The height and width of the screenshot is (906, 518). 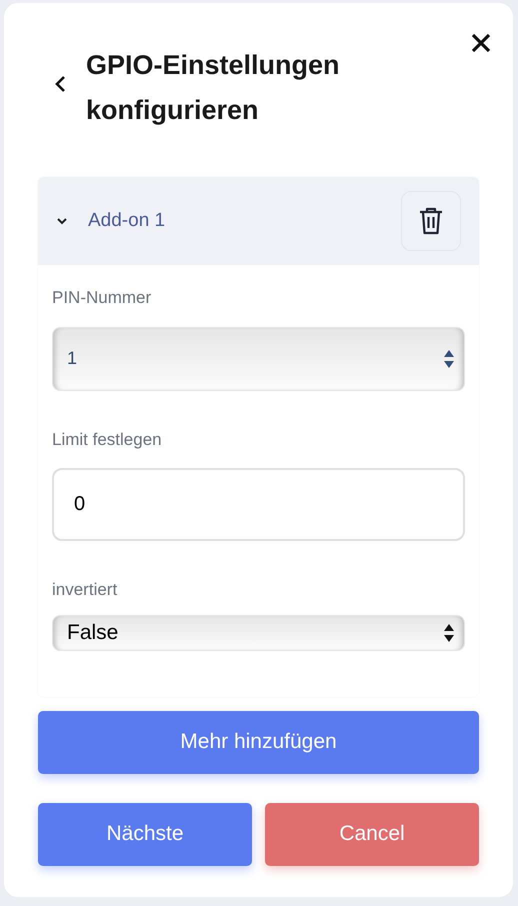 I want to click on field-label: PIN-Nummer, so click(x=102, y=298).